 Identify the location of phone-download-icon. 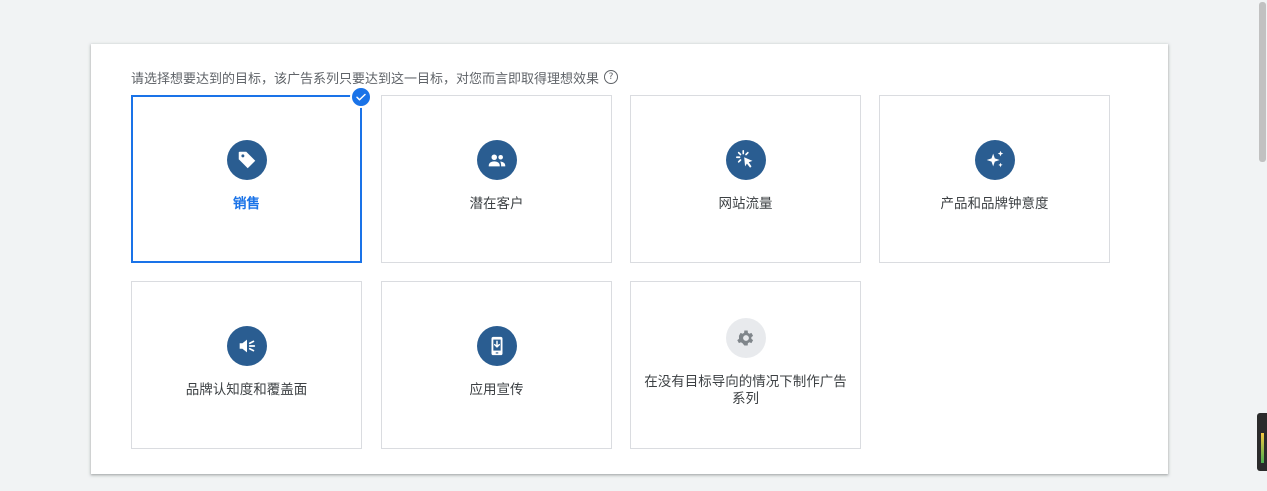
(496, 346).